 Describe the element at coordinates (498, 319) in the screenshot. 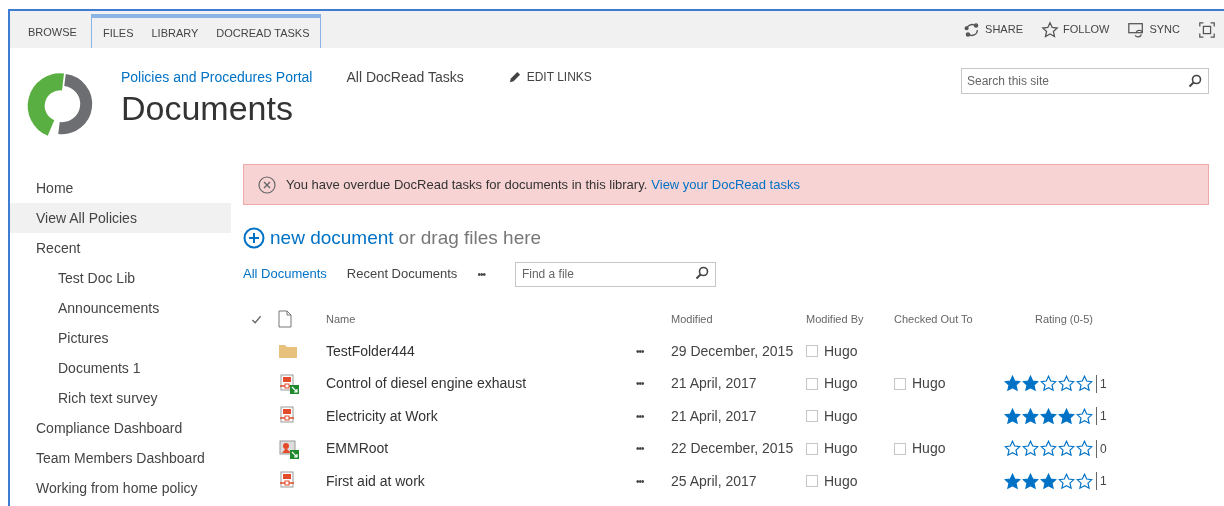

I see `column-header: Name` at that location.